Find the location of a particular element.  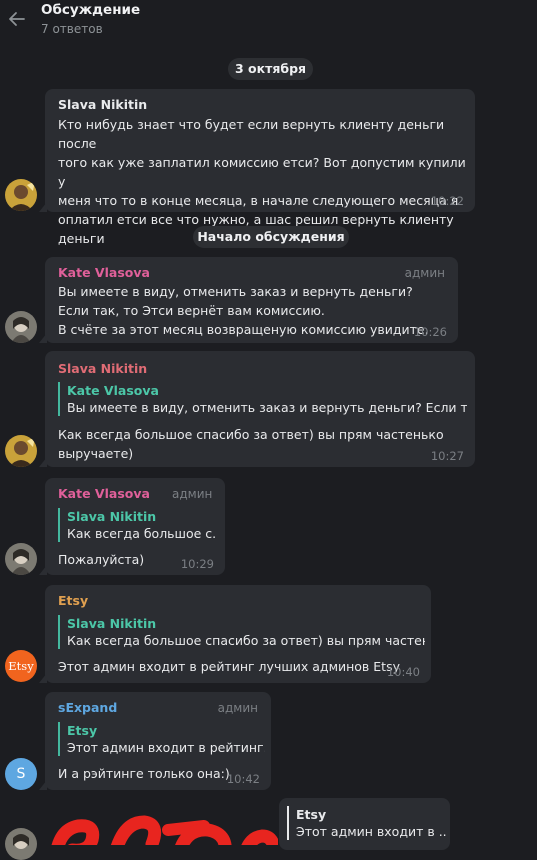

avatar: Etsy is located at coordinates (21, 666).